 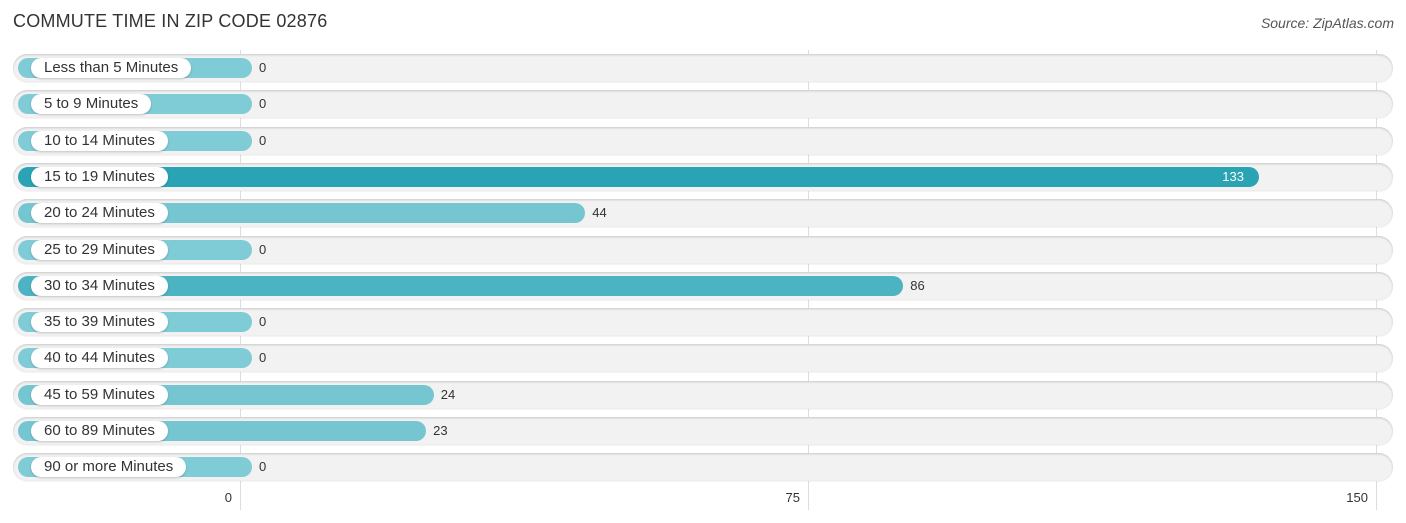 I want to click on bar-row: 10 to 14 Minutes 0, so click(x=703, y=141).